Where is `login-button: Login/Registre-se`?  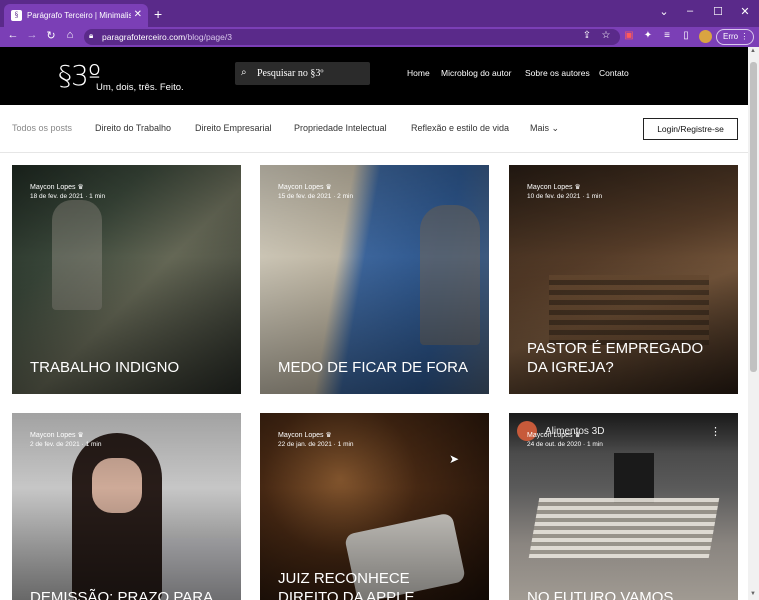 login-button: Login/Registre-se is located at coordinates (690, 129).